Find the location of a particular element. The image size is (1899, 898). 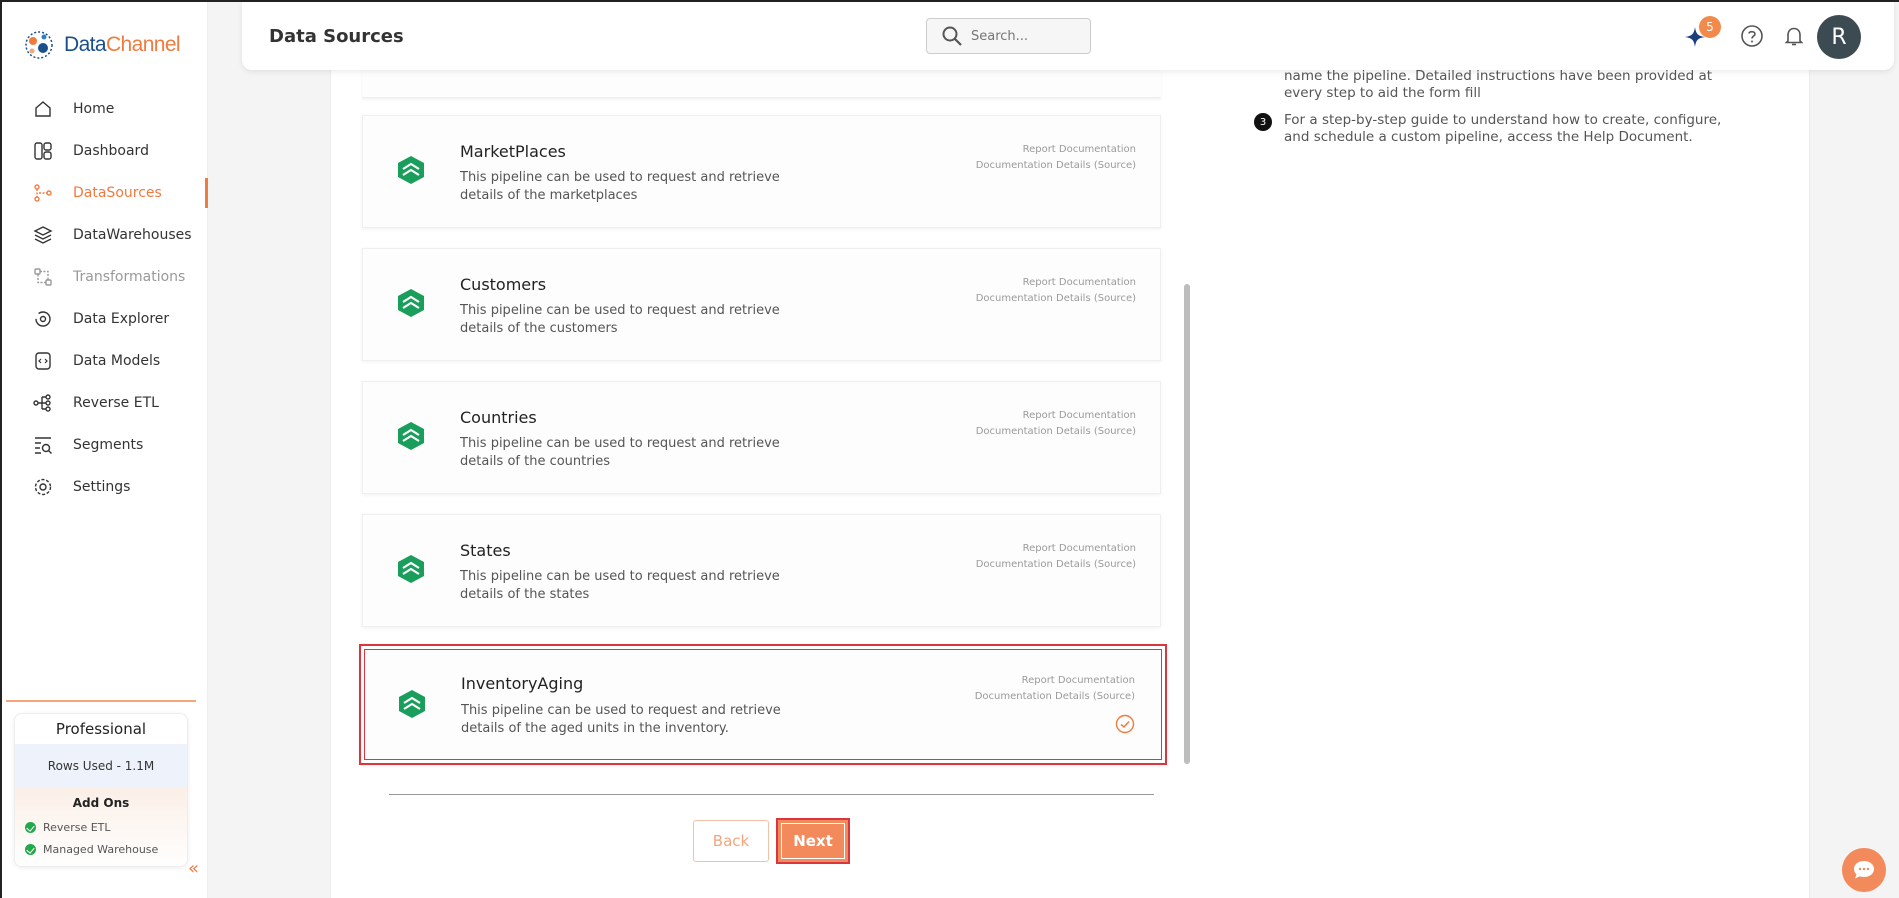

rows-used: Rows Used - 1.1M is located at coordinates (101, 766).